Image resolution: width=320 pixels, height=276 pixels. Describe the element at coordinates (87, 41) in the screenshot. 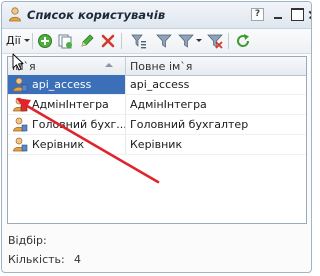

I see `edit-pencil-icon` at that location.